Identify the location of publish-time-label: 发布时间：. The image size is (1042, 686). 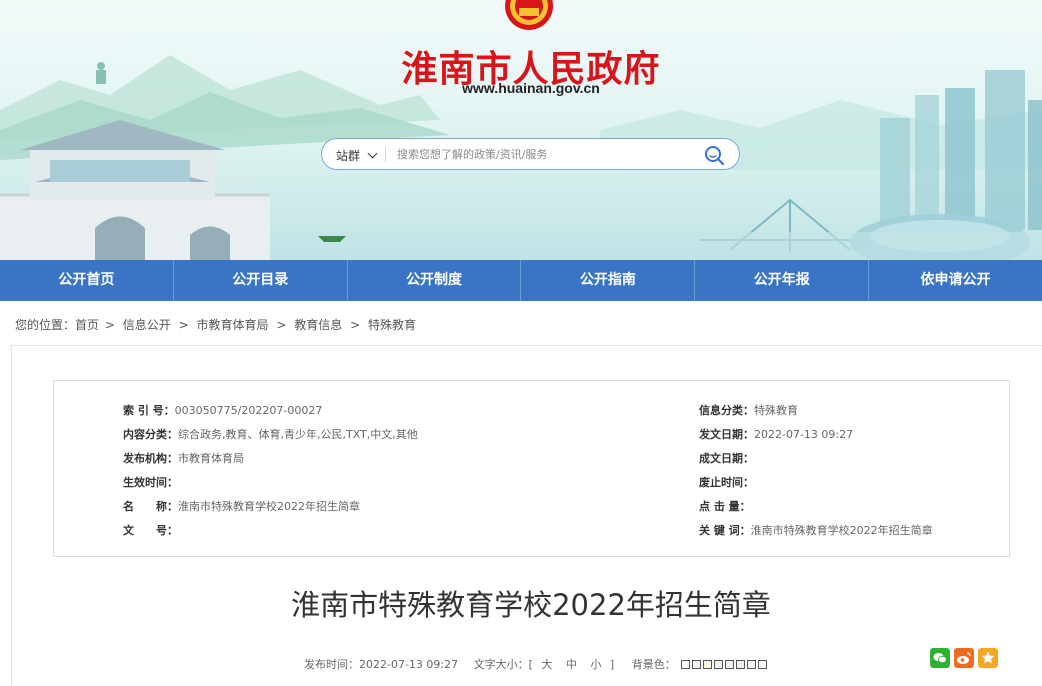
(331, 664).